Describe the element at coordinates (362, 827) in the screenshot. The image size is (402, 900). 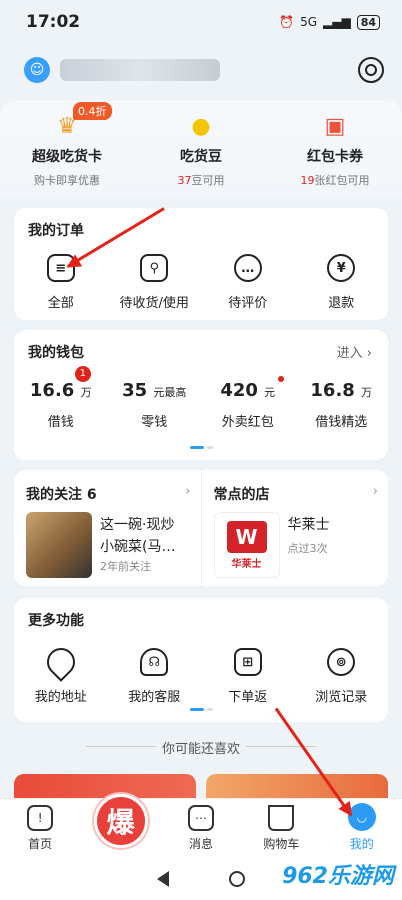
I see `tab-mine: ◡ 我的` at that location.